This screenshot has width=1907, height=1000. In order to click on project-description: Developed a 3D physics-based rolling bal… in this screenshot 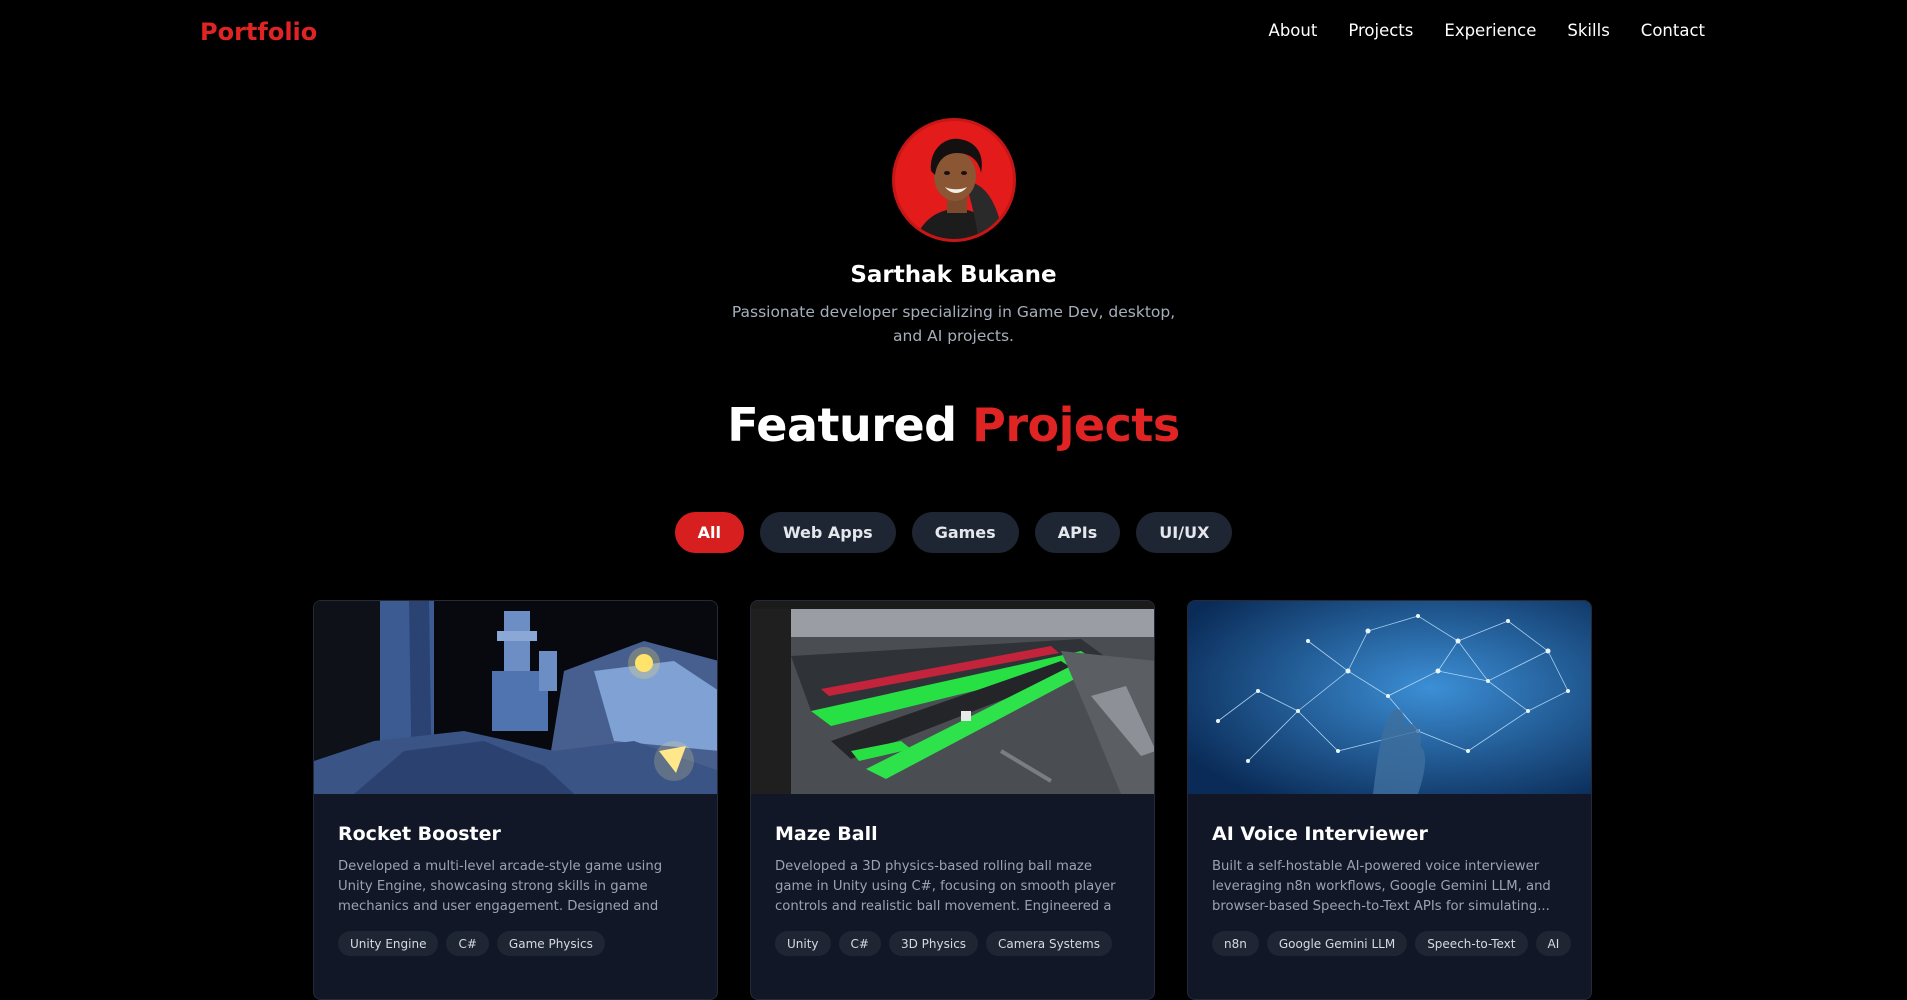, I will do `click(945, 886)`.